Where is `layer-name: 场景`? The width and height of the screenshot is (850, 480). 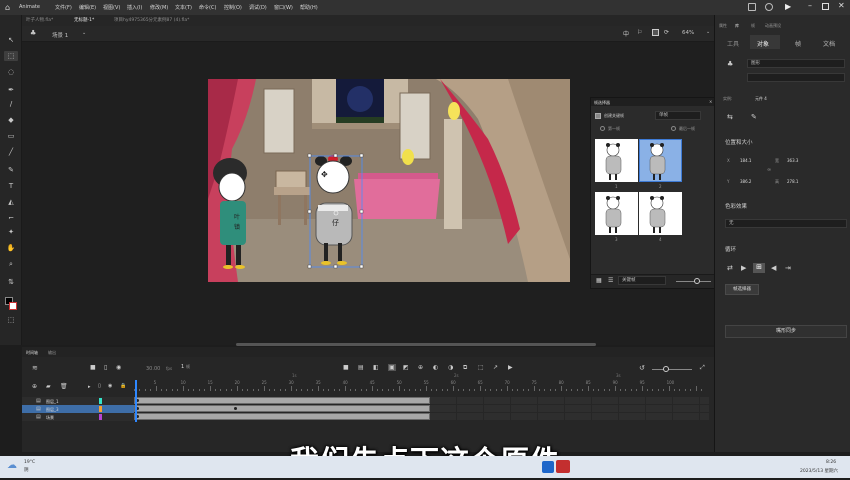
layer-name: 场景 is located at coordinates (50, 418).